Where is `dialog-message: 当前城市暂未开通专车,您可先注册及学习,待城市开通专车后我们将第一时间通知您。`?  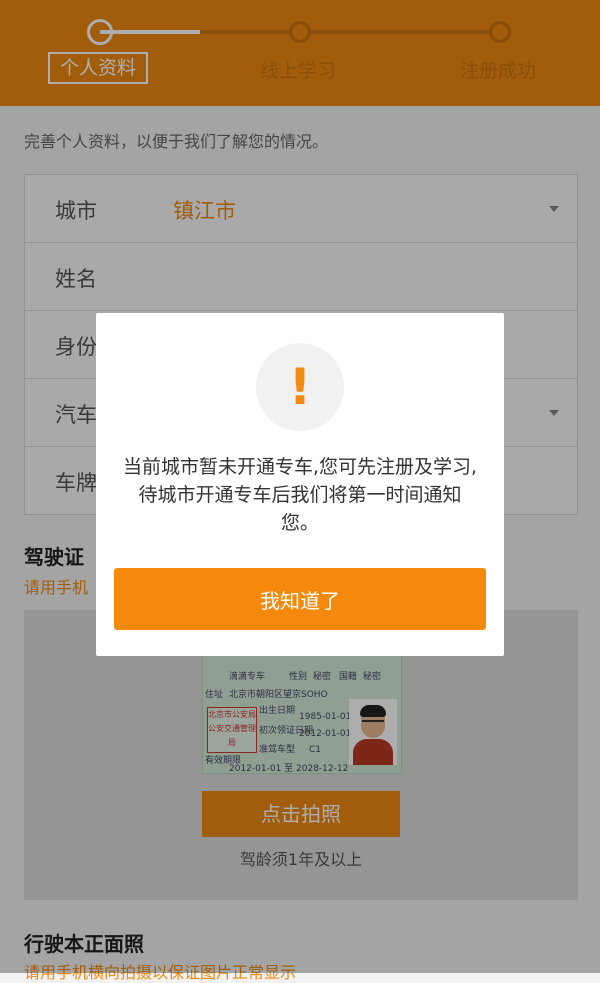 dialog-message: 当前城市暂未开通专车,您可先注册及学习,待城市开通专车后我们将第一时间通知您。 is located at coordinates (300, 495).